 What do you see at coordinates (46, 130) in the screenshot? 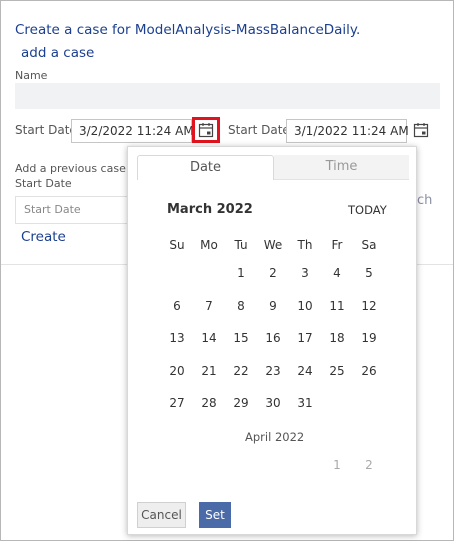
I see `start-date-label: Start Date` at bounding box center [46, 130].